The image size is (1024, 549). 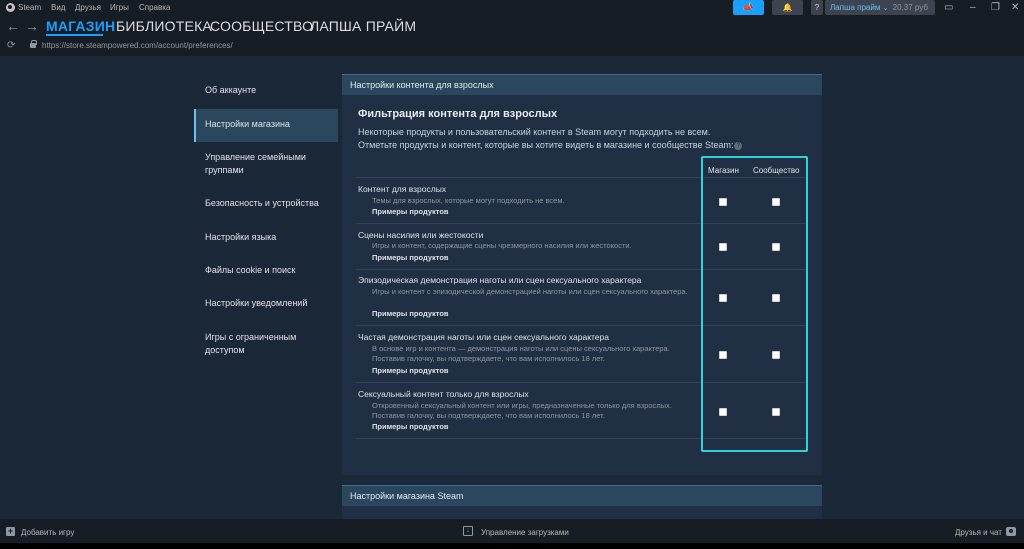 What do you see at coordinates (582, 84) in the screenshot?
I see `panel-header: Настройки контента для взрослых` at bounding box center [582, 84].